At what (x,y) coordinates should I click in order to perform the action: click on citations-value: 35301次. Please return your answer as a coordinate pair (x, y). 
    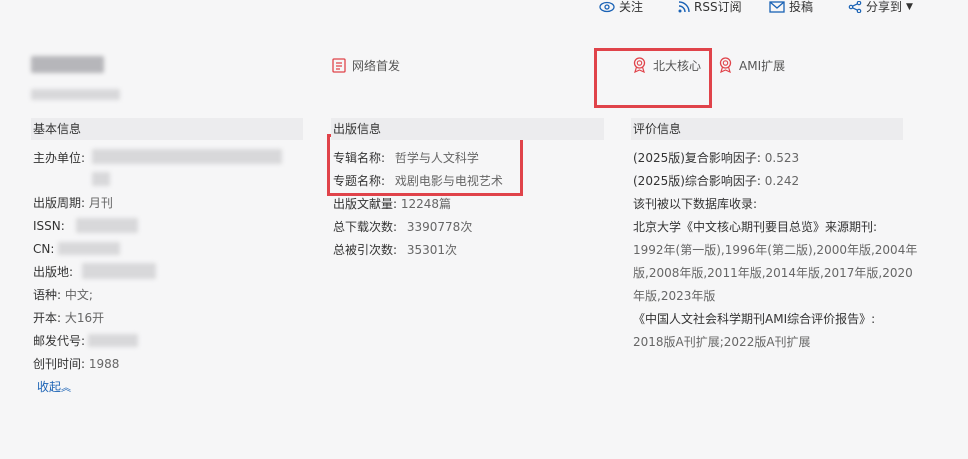
    Looking at the image, I should click on (432, 250).